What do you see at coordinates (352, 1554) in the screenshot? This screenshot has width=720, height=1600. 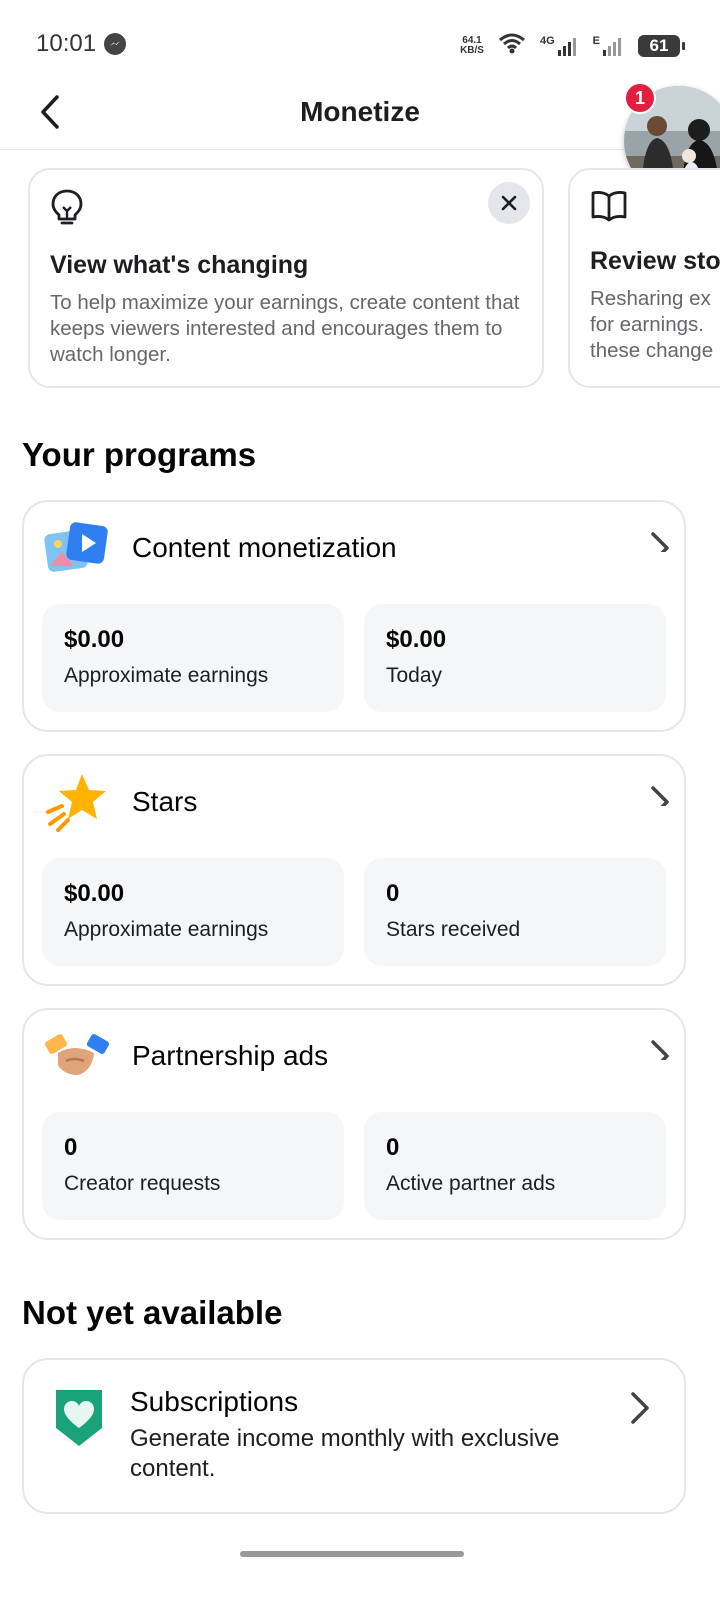 I see `home-indicator` at bounding box center [352, 1554].